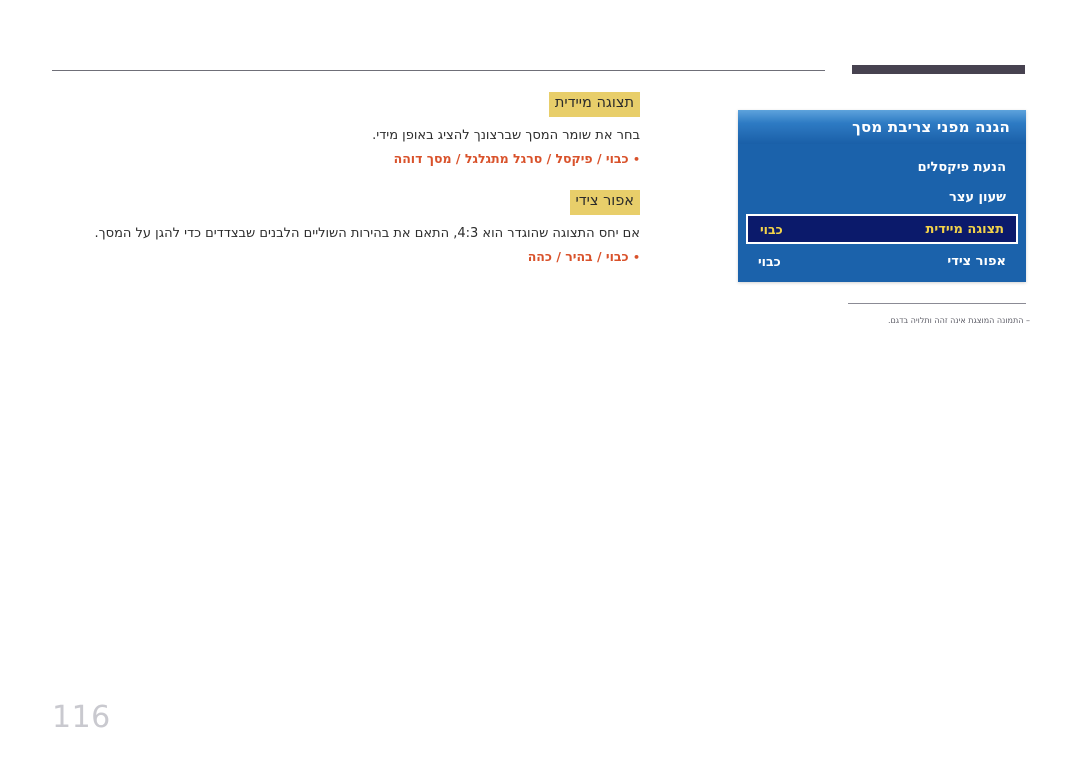 Image resolution: width=1080 pixels, height=763 pixels. I want to click on osd-row-side-gray: אפור צידי כבוי, so click(882, 261).